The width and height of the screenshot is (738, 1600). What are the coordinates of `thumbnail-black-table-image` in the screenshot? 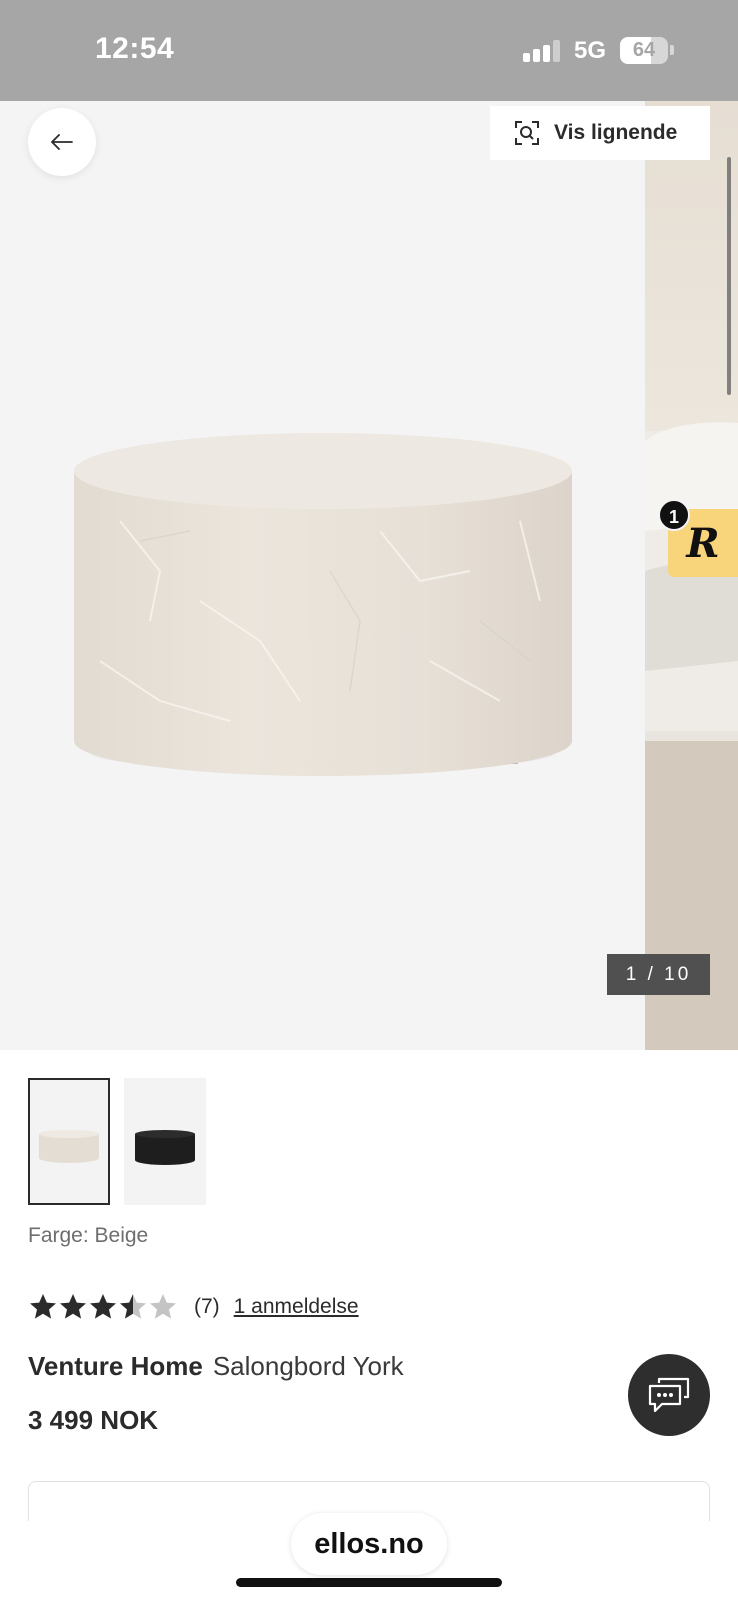 It's located at (165, 1147).